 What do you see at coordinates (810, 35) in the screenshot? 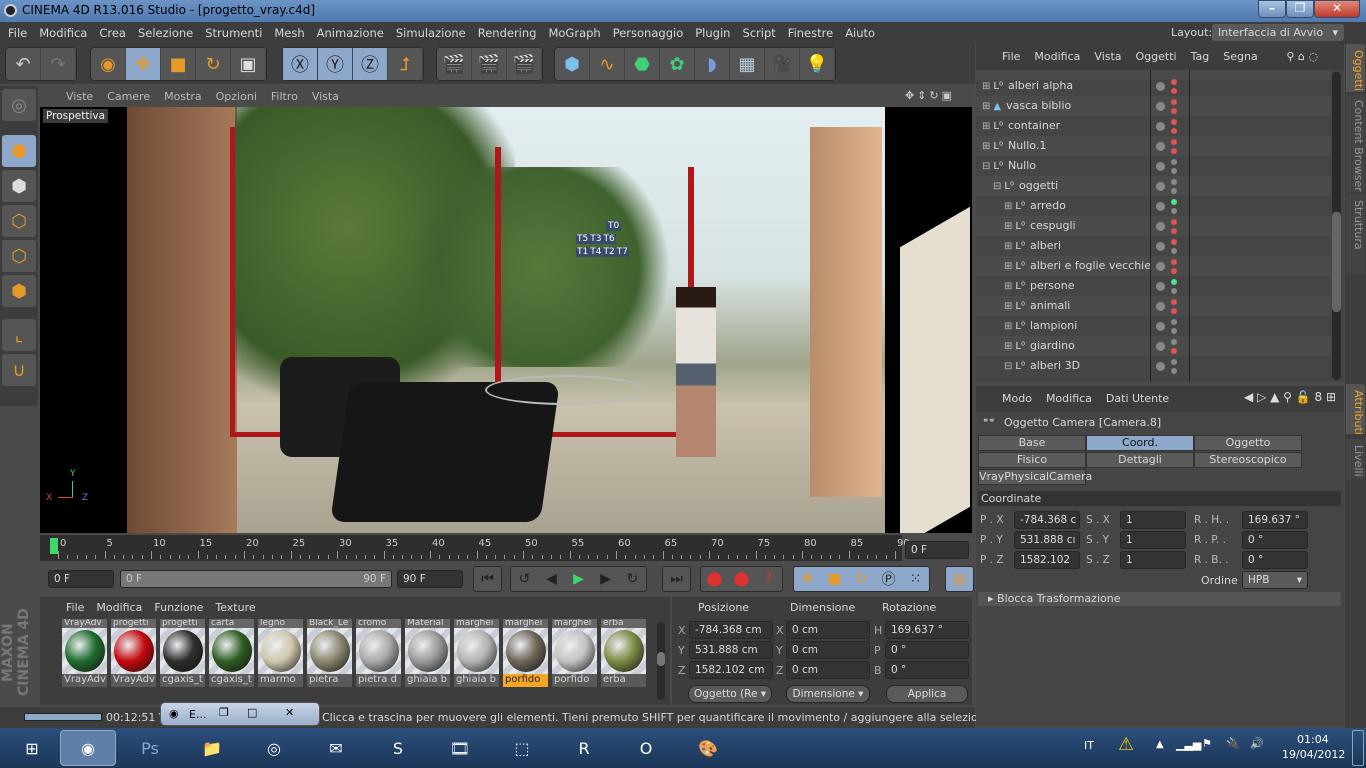
I see `menu-finestre: Finestre` at bounding box center [810, 35].